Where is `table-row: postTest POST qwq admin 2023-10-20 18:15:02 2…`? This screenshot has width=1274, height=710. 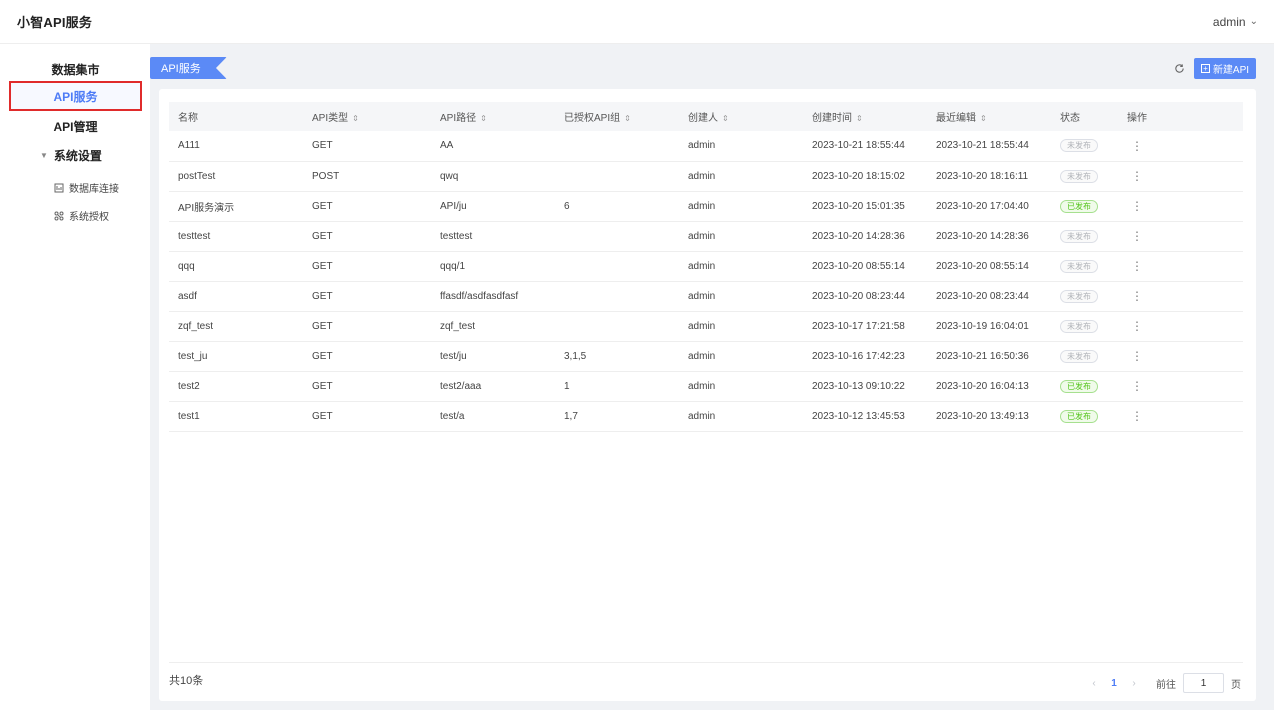 table-row: postTest POST qwq admin 2023-10-20 18:15:02 2… is located at coordinates (706, 176).